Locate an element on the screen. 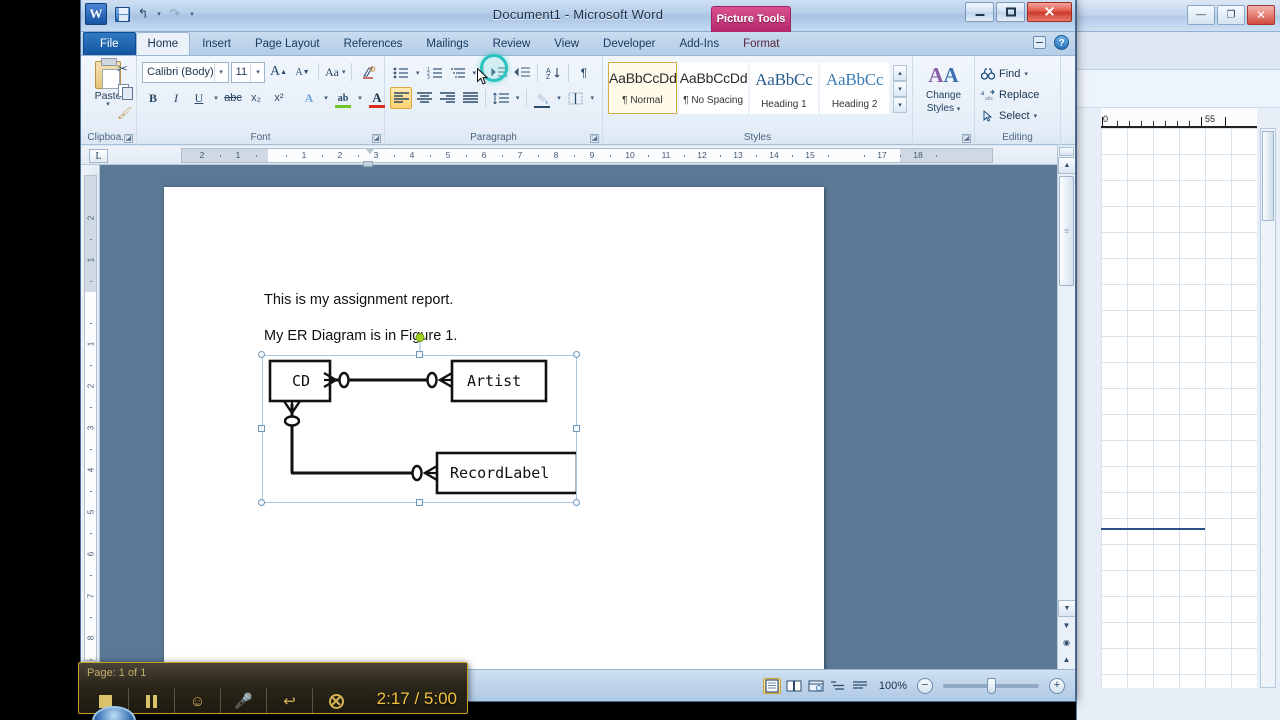 This screenshot has height=720, width=1280. outline-view-button is located at coordinates (838, 686).